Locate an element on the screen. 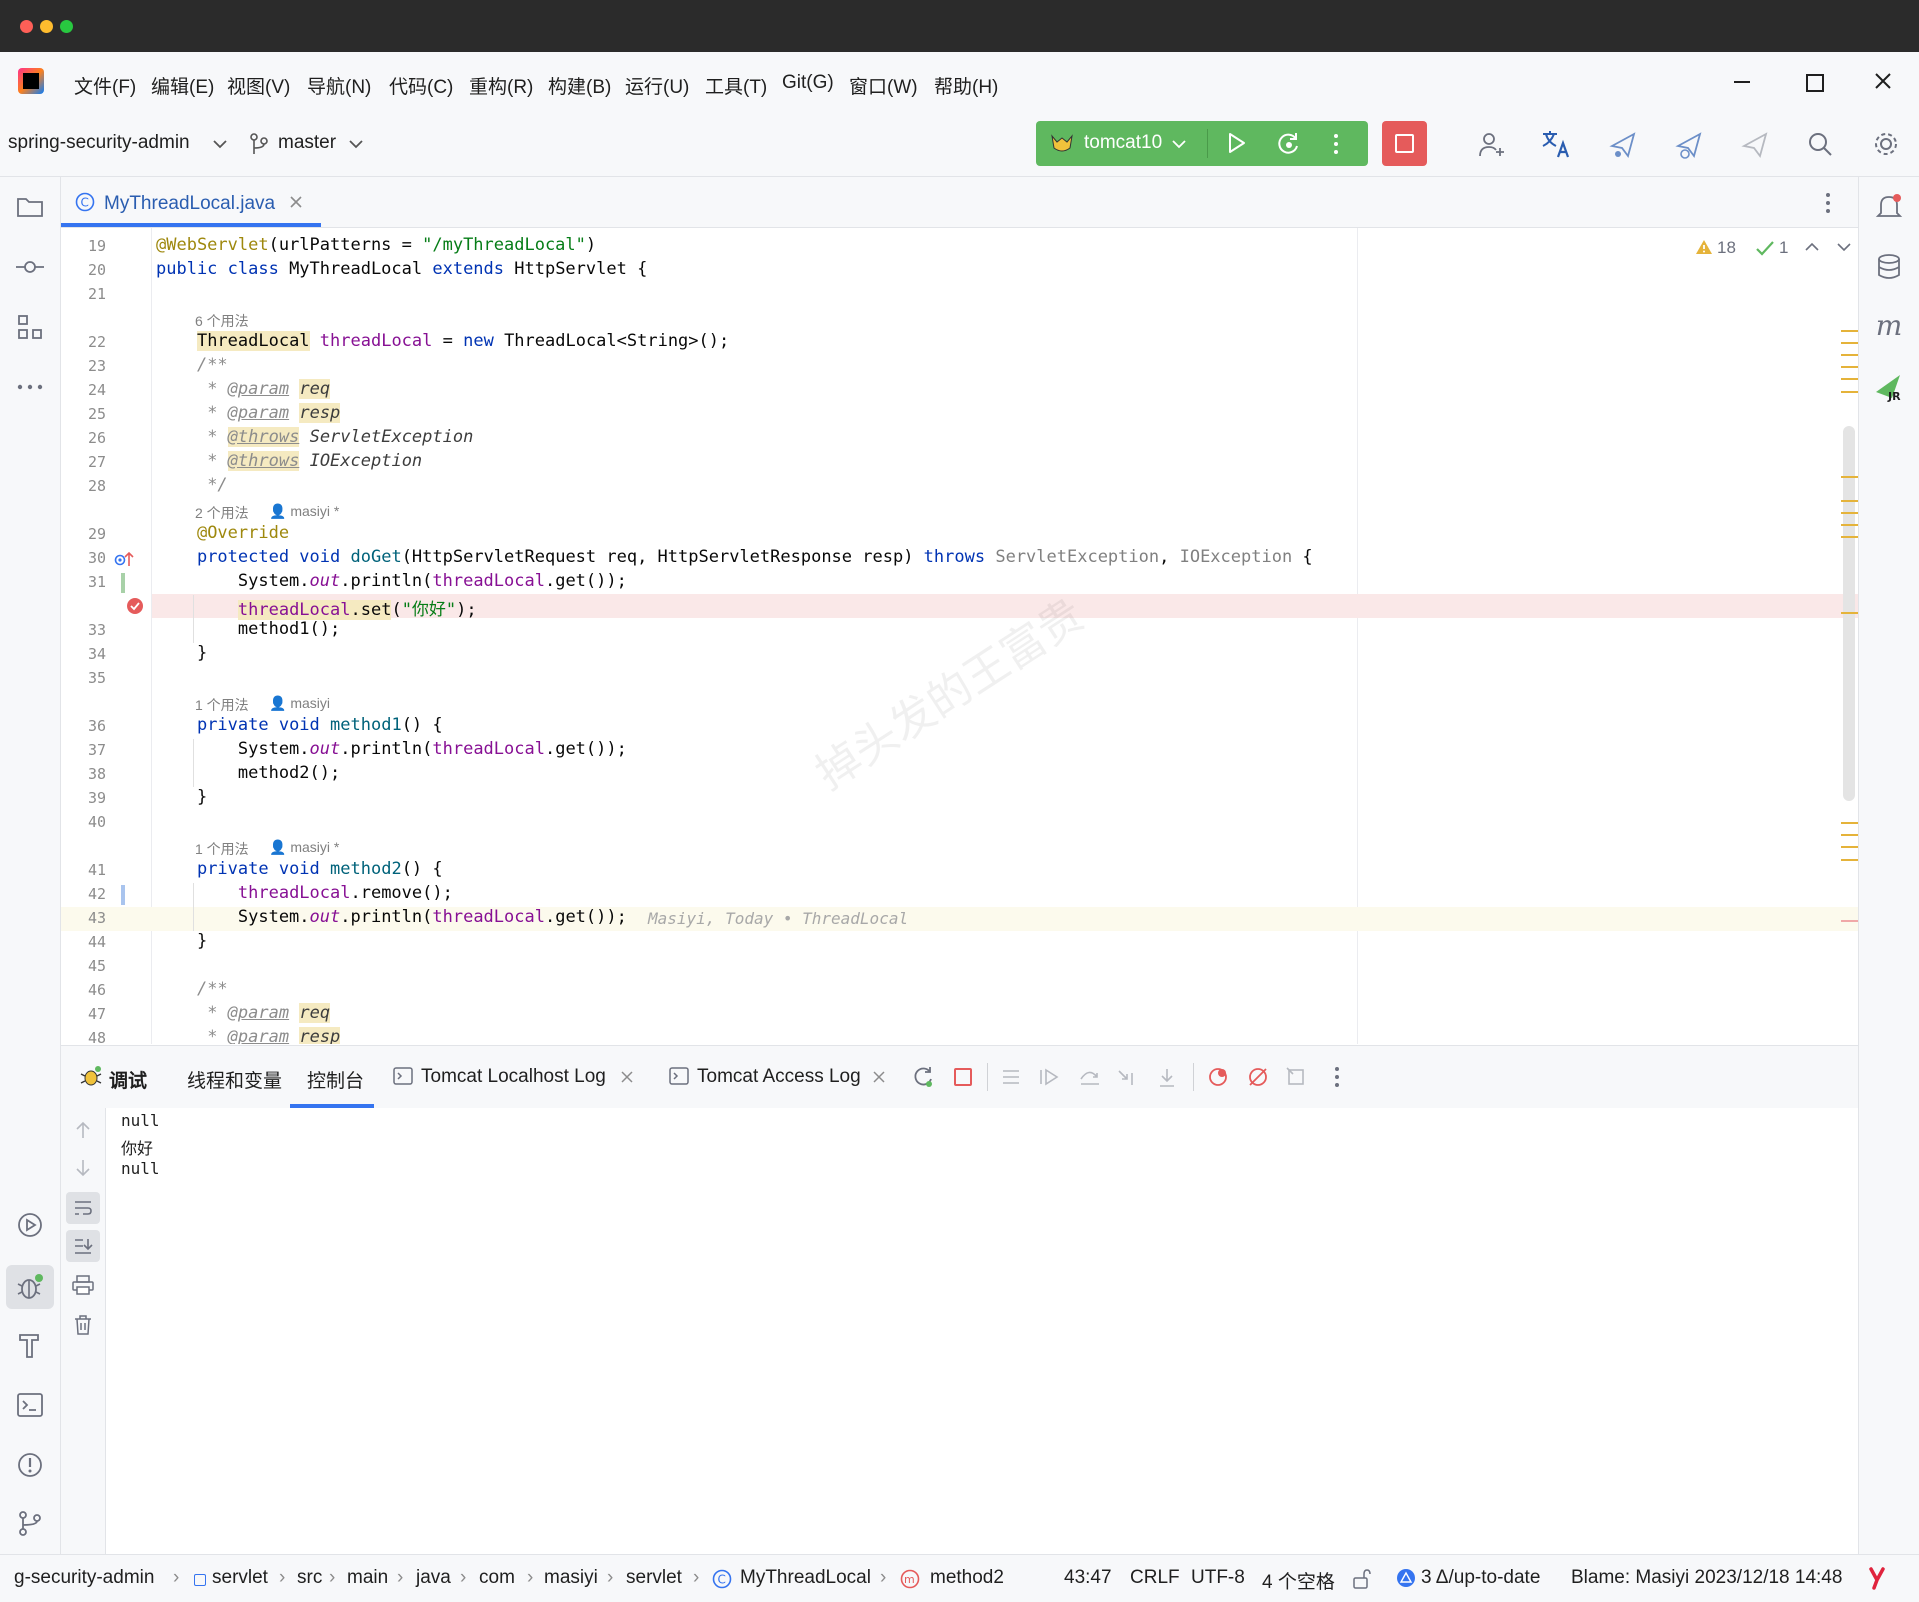  tab-console: 控制台 is located at coordinates (335, 1079).